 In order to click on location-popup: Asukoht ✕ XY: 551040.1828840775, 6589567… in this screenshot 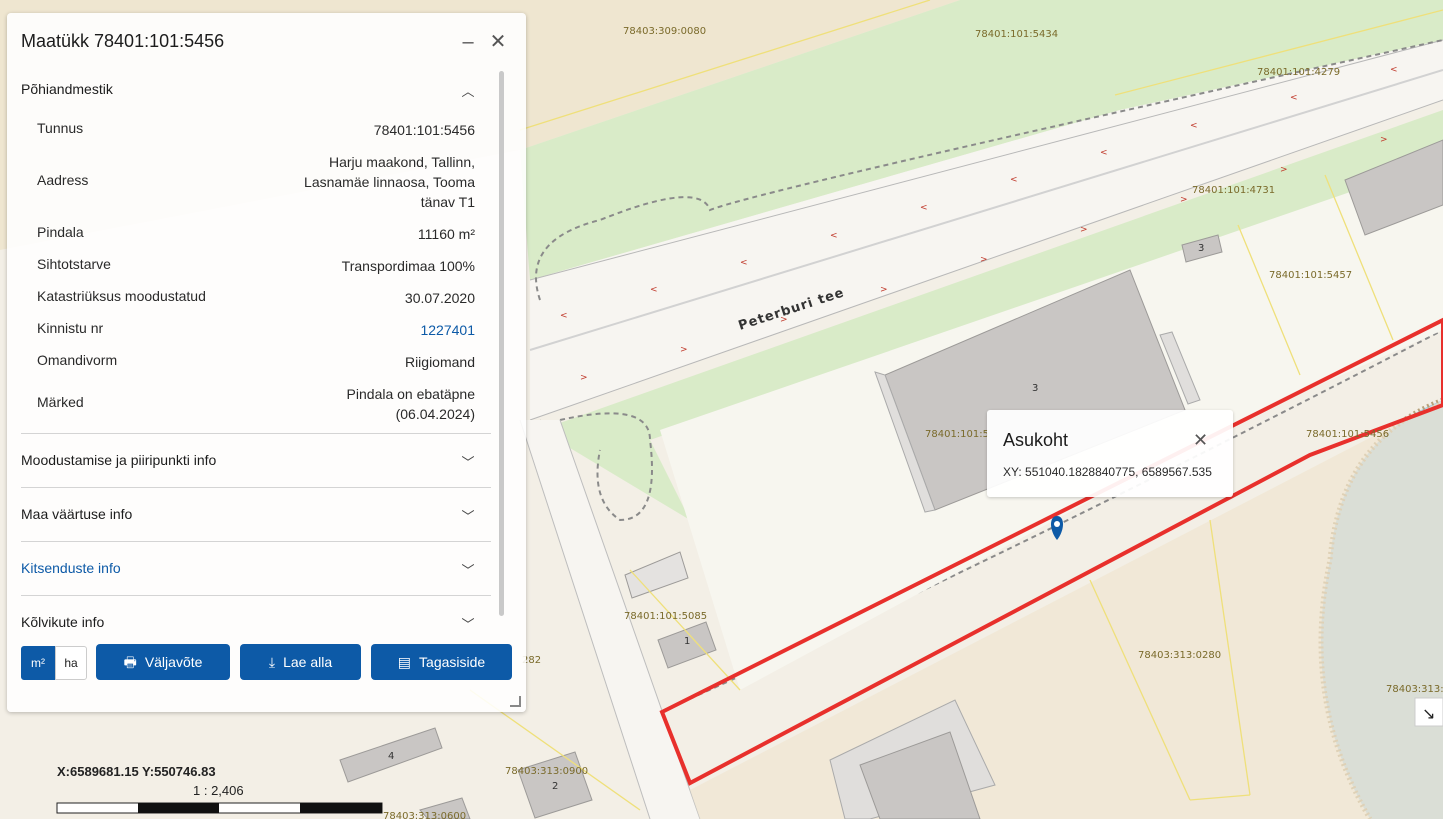, I will do `click(1110, 453)`.